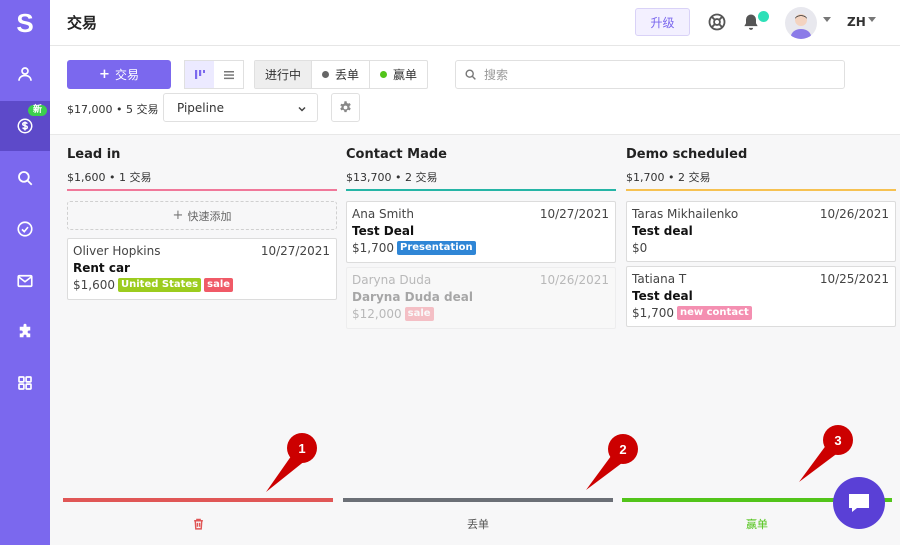 This screenshot has height=545, width=900. I want to click on card-title: Test Deal, so click(383, 231).